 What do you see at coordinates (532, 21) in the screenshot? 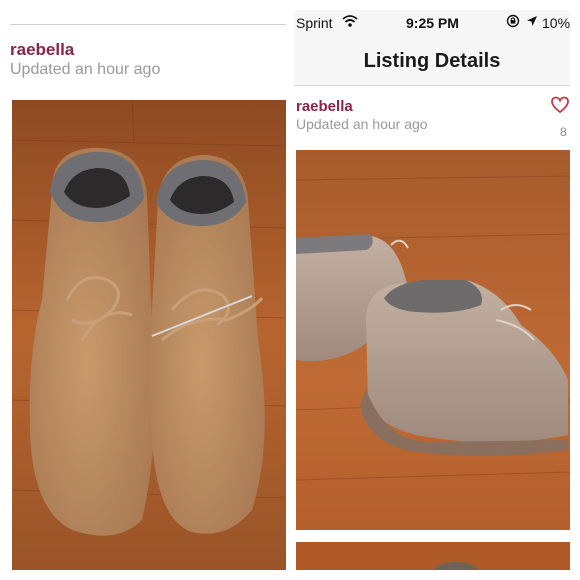
I see `location-arrow-icon` at bounding box center [532, 21].